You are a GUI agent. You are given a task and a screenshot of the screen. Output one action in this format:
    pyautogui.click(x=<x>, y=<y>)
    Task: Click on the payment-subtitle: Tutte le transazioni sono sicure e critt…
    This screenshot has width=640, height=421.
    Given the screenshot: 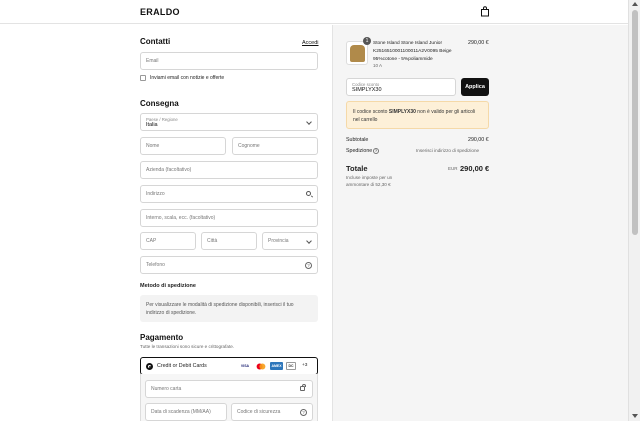 What is the action you would take?
    pyautogui.click(x=187, y=346)
    